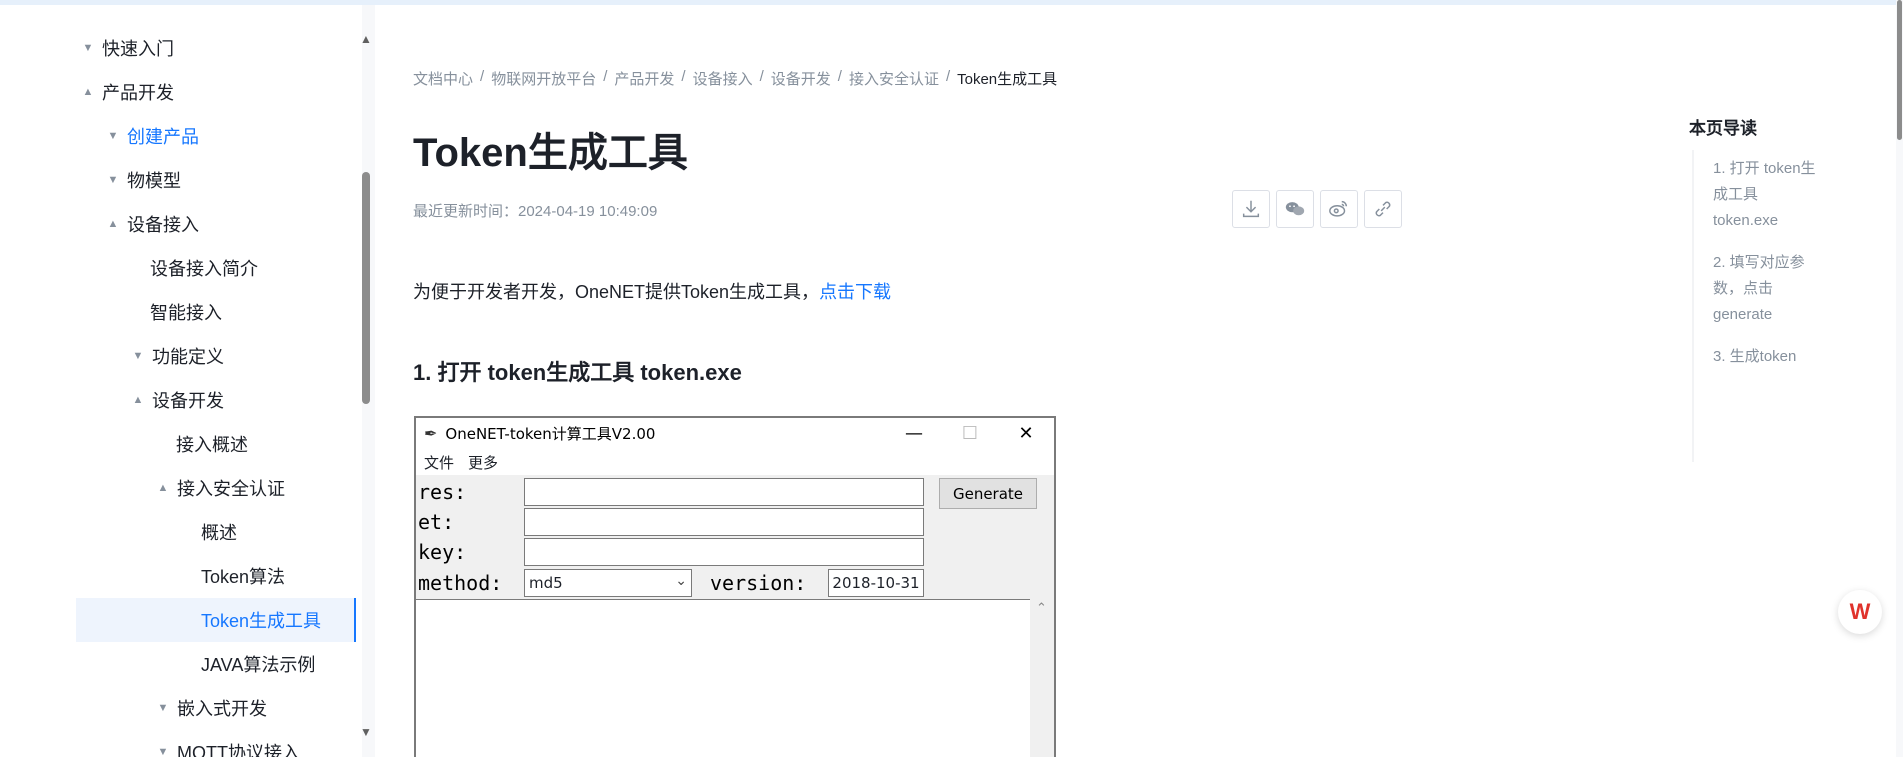  I want to click on sidebar-item-label: 接入概述, so click(212, 445).